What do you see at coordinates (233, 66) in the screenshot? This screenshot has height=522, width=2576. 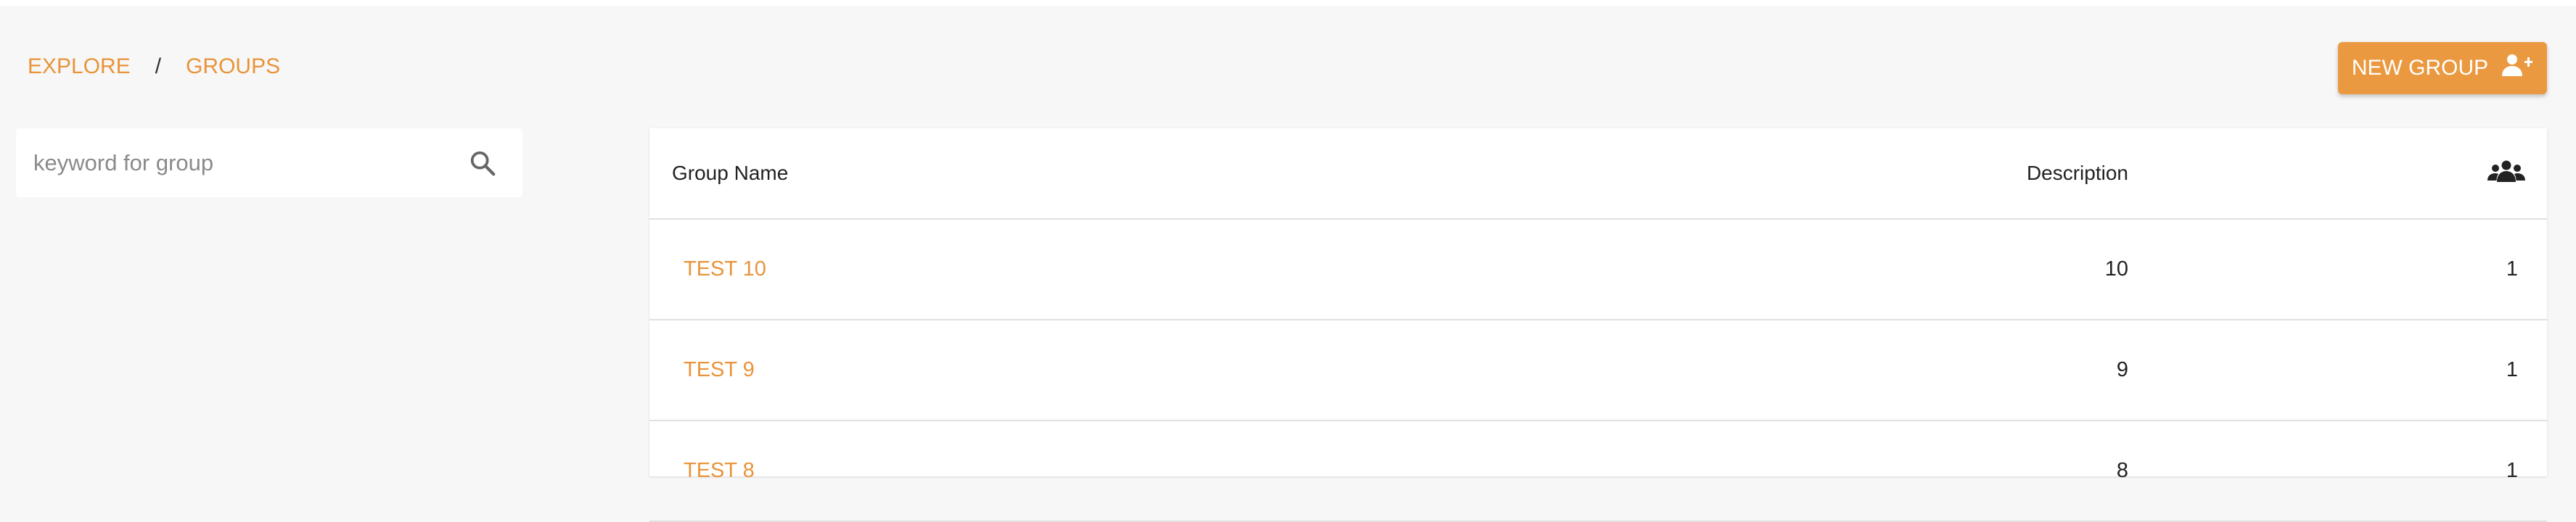 I see `breadcrumb-groups: GROUPS` at bounding box center [233, 66].